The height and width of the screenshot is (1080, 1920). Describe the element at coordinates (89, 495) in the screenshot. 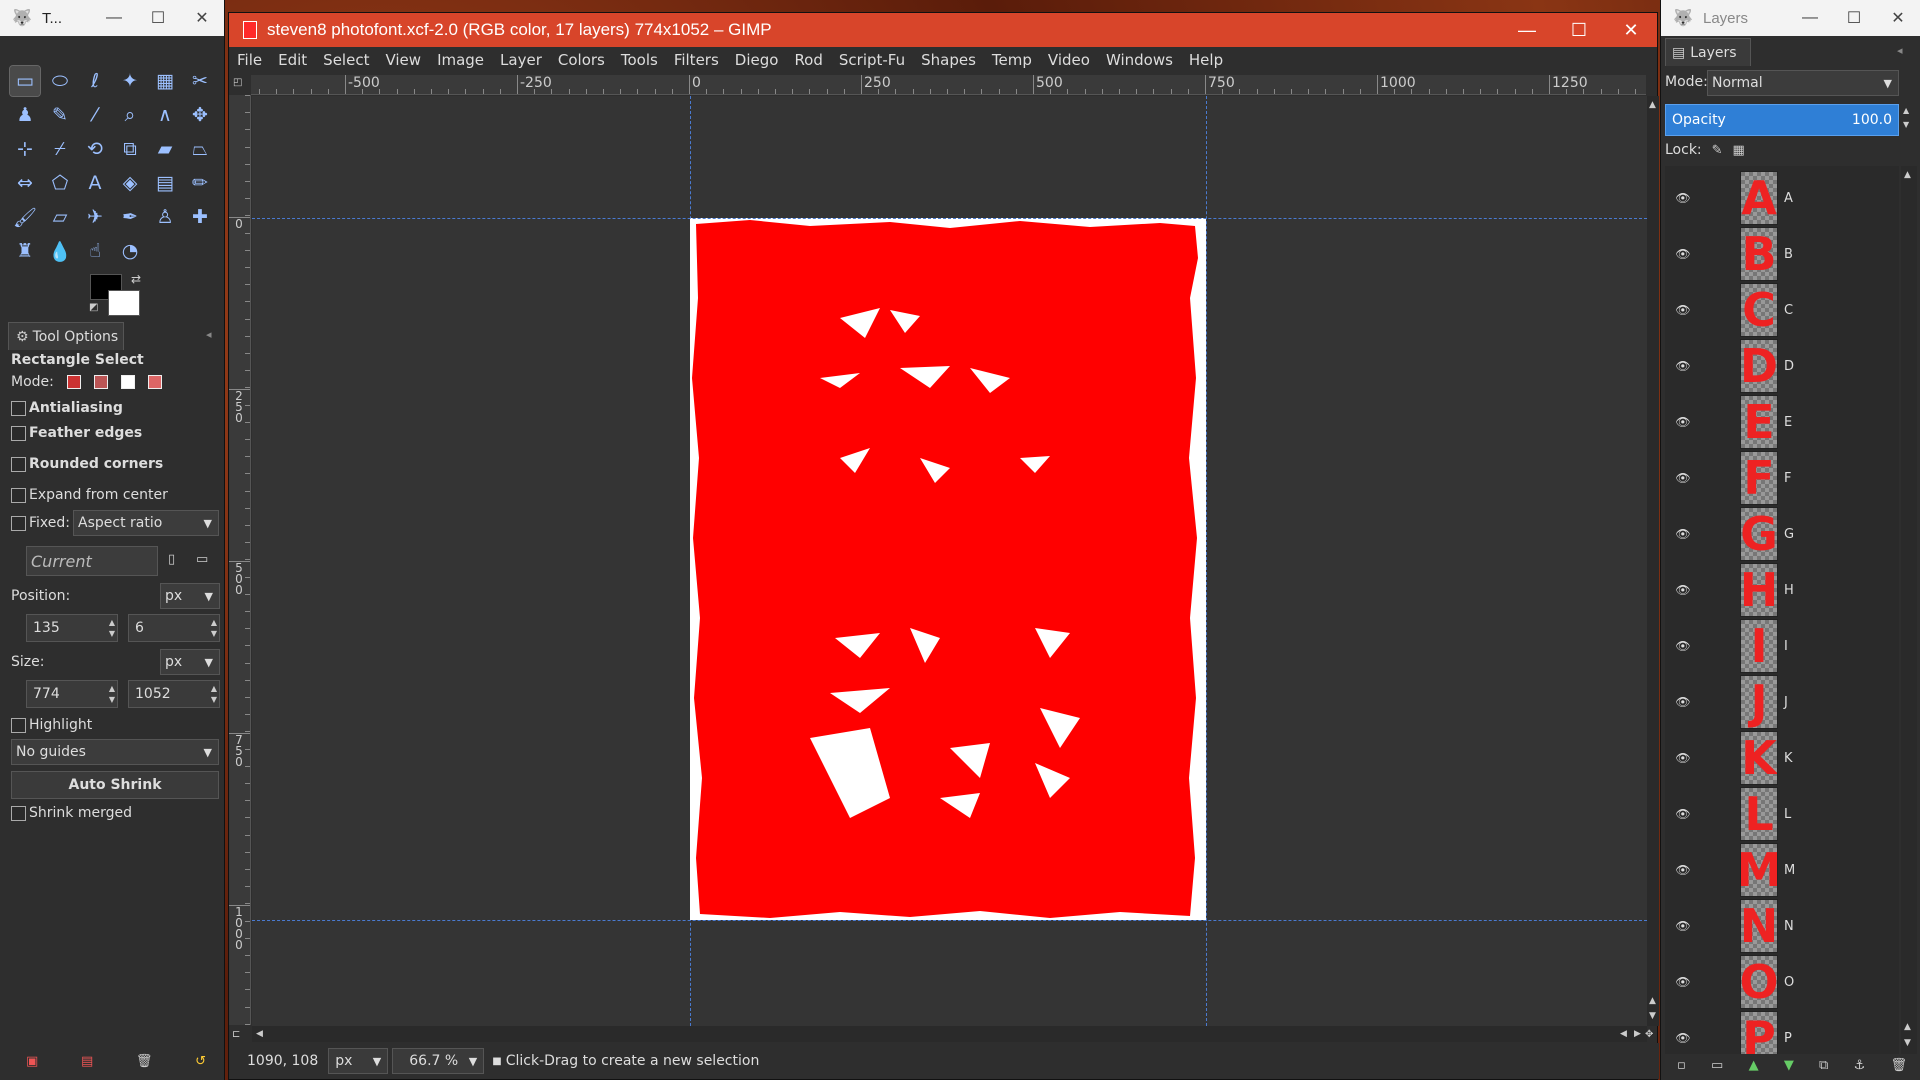

I see `expand-from-center-checkbox: Expand from center` at that location.